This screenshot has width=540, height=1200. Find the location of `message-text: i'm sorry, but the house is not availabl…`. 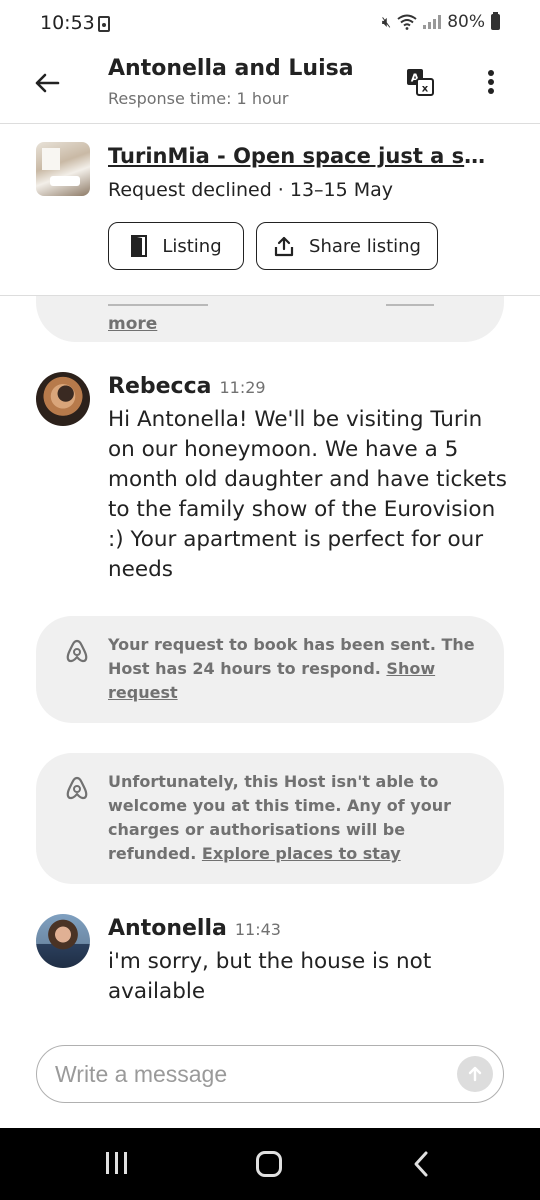

message-text: i'm sorry, but the house is not availabl… is located at coordinates (270, 976).